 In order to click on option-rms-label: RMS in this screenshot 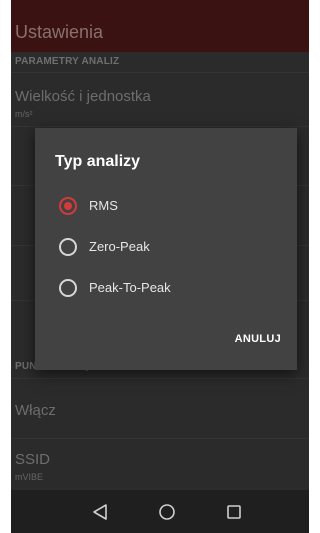, I will do `click(103, 205)`.